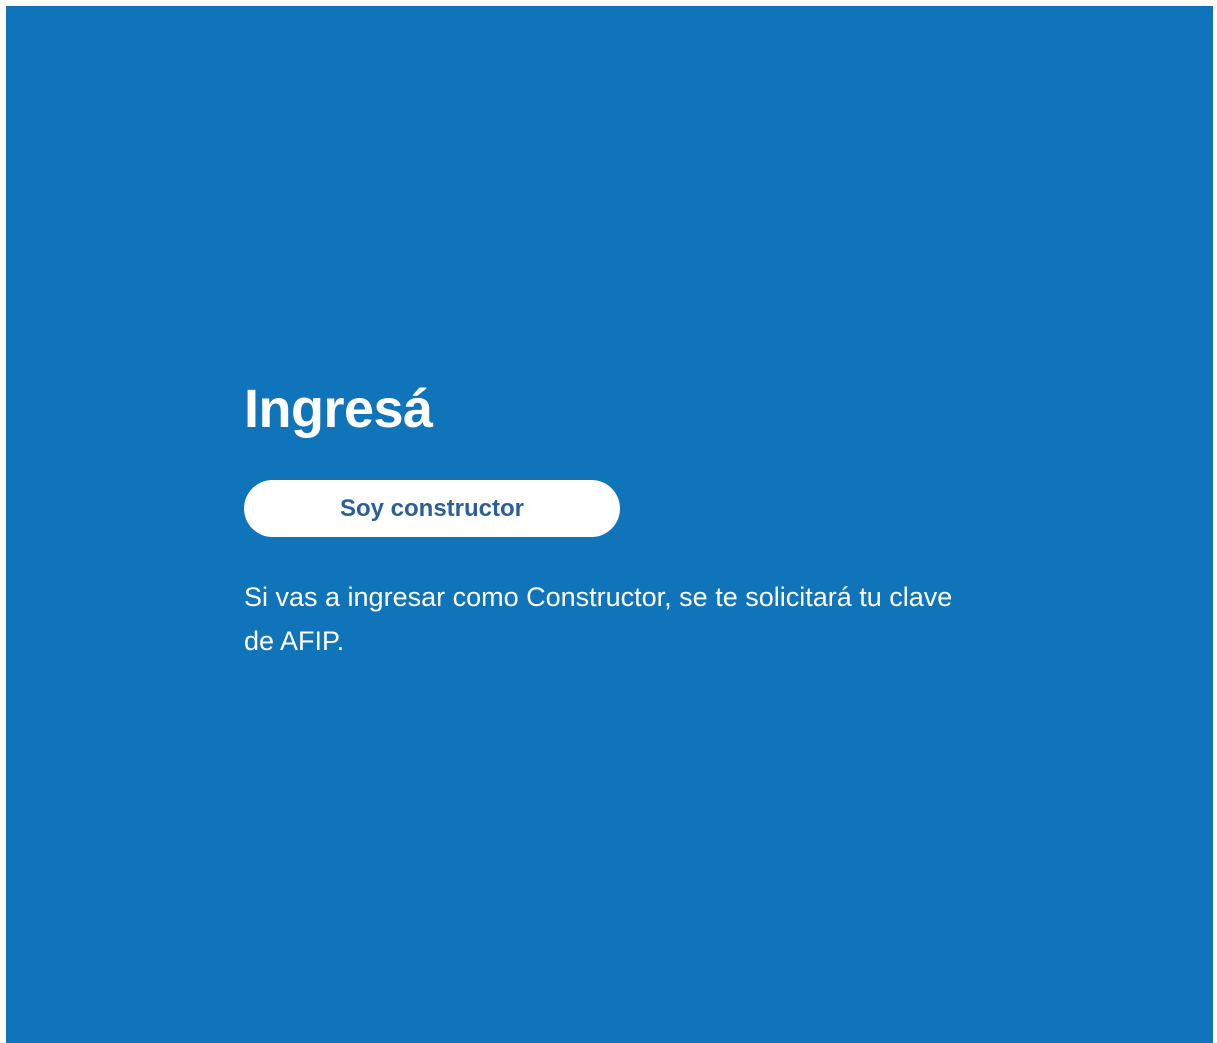 The height and width of the screenshot is (1043, 1217). Describe the element at coordinates (338, 409) in the screenshot. I see `page-title: Ingresá` at that location.